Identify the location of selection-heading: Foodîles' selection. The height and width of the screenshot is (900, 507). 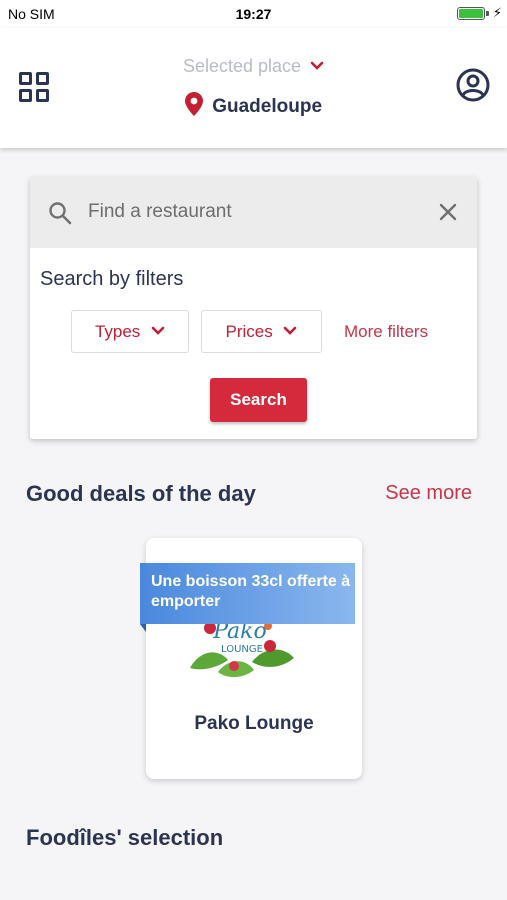
(125, 837).